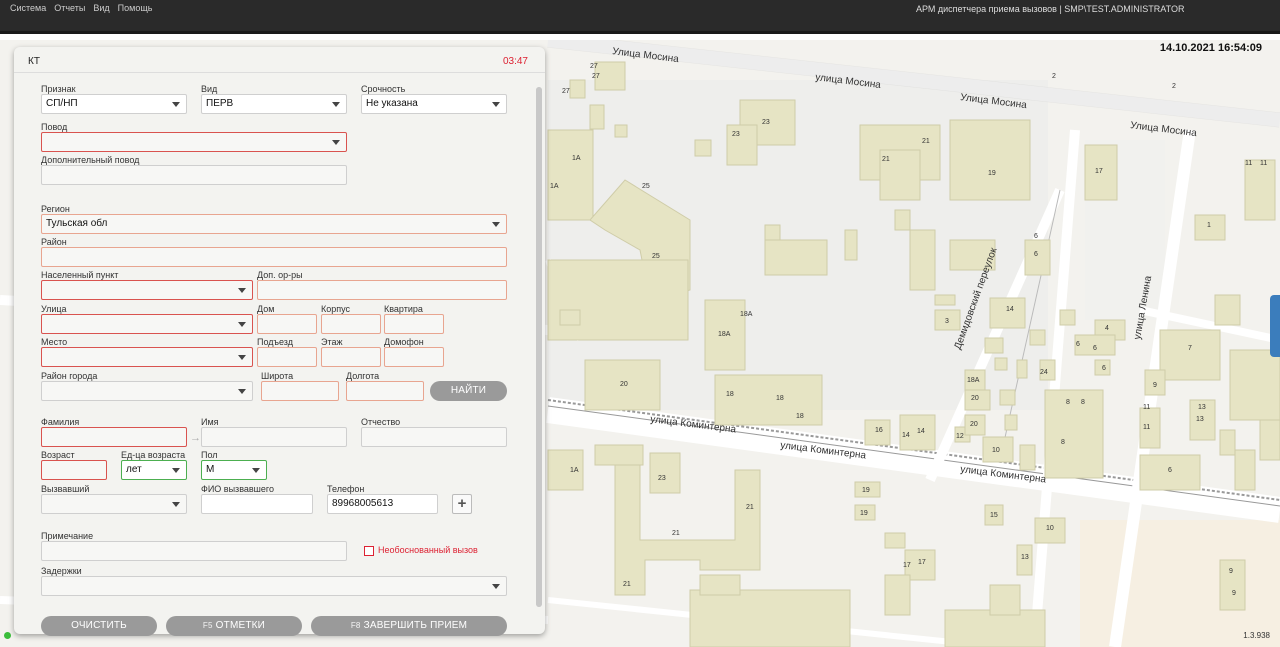 This screenshot has width=1280, height=647. I want to click on city-district-label: Район города, so click(69, 376).